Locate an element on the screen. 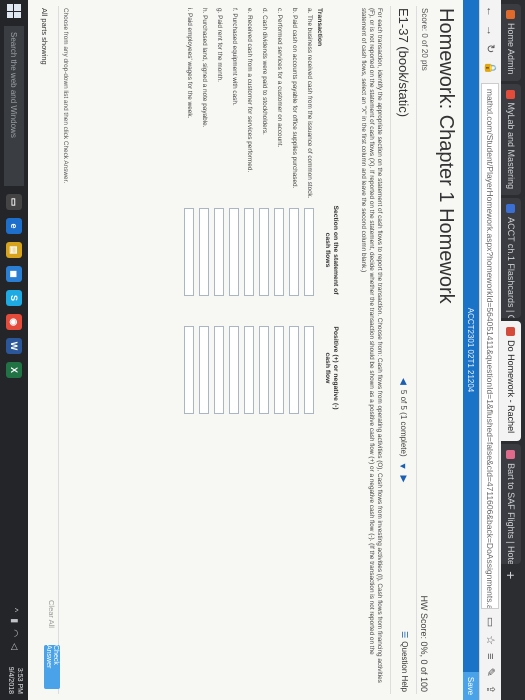  tab-label: MyLab and Mastering is located at coordinates (511, 146).